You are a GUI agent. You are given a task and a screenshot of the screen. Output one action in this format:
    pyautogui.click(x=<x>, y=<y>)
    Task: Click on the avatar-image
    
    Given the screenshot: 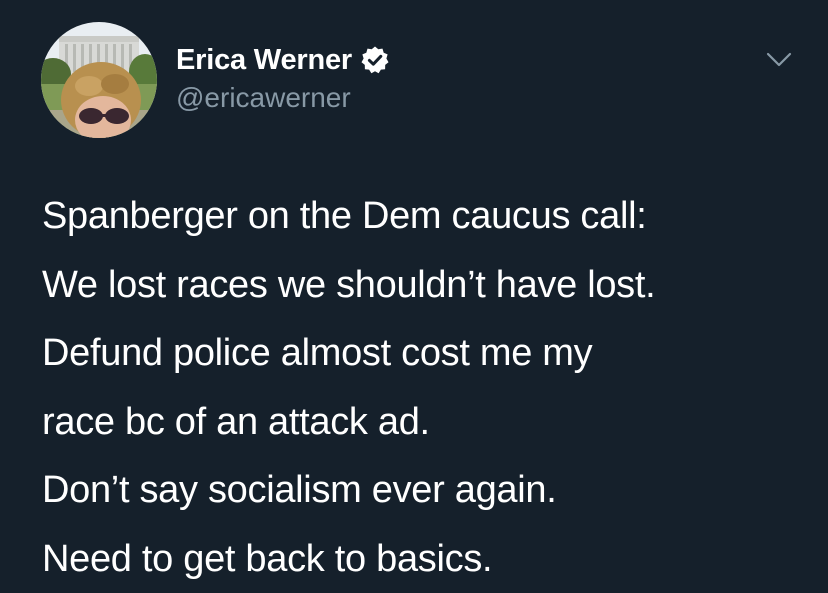 What is the action you would take?
    pyautogui.click(x=99, y=80)
    